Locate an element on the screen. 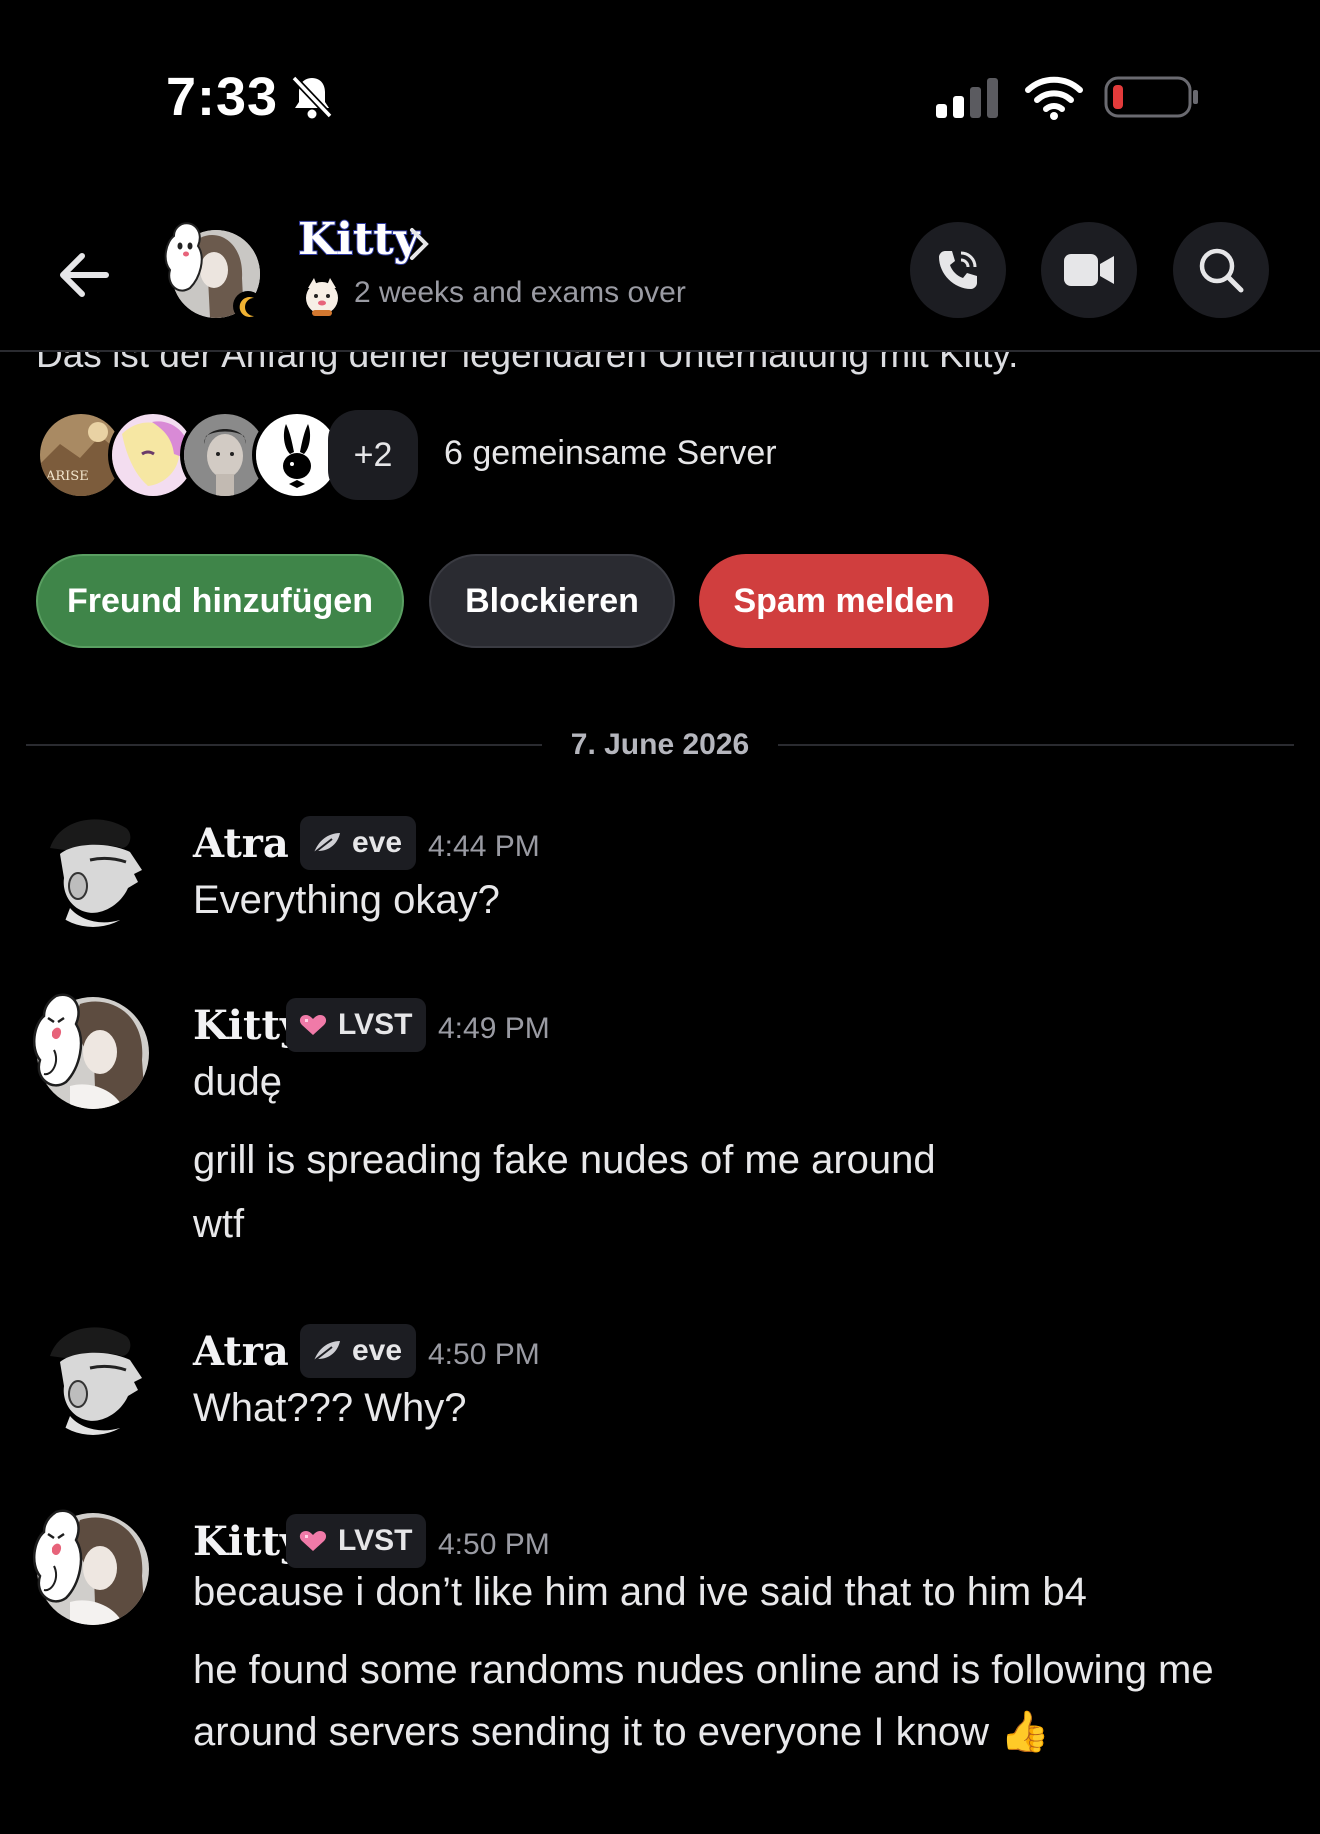 This screenshot has width=1320, height=1834. date-divider-text: 7. June 2026 is located at coordinates (660, 744).